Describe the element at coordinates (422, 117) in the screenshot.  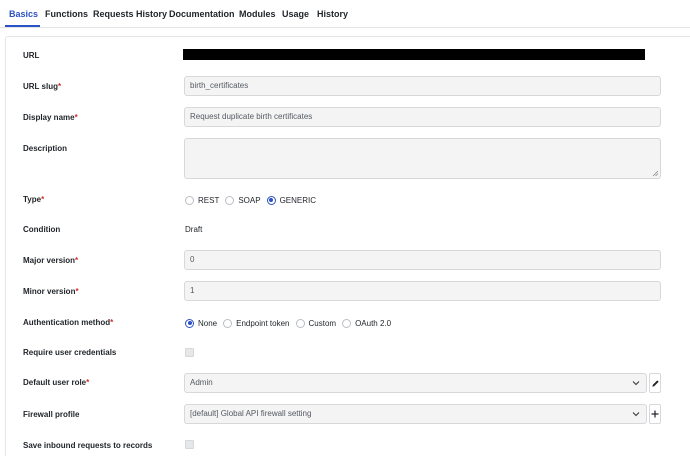
I see `display-name-input: Request duplicate birth certificates` at that location.